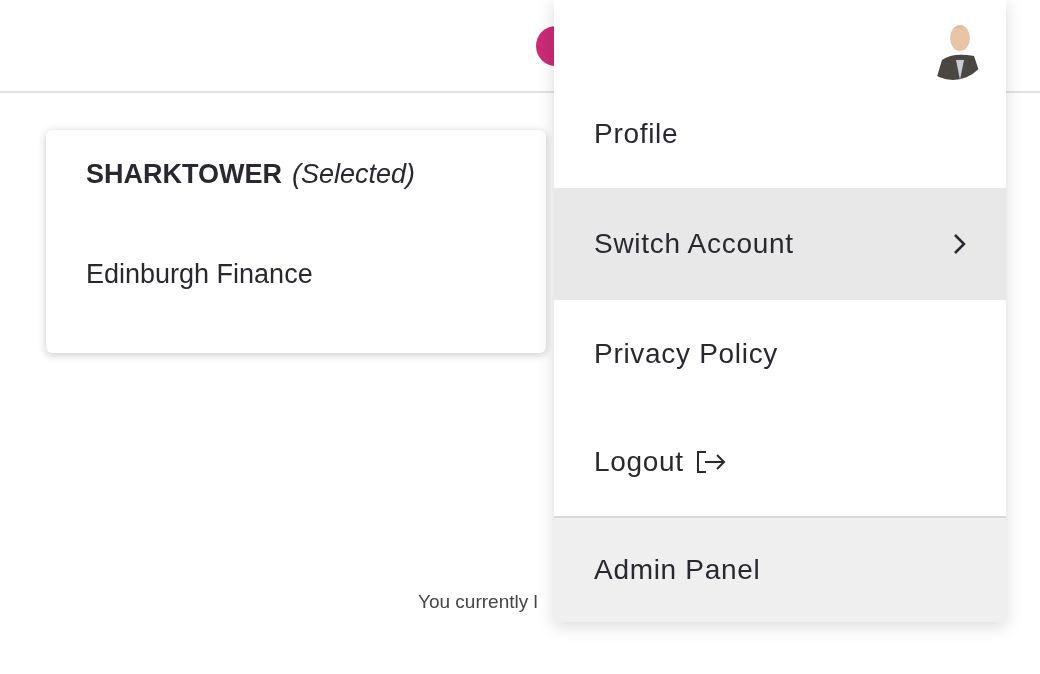 Image resolution: width=1040 pixels, height=674 pixels. Describe the element at coordinates (354, 174) in the screenshot. I see `selected-note: (Selected)` at that location.